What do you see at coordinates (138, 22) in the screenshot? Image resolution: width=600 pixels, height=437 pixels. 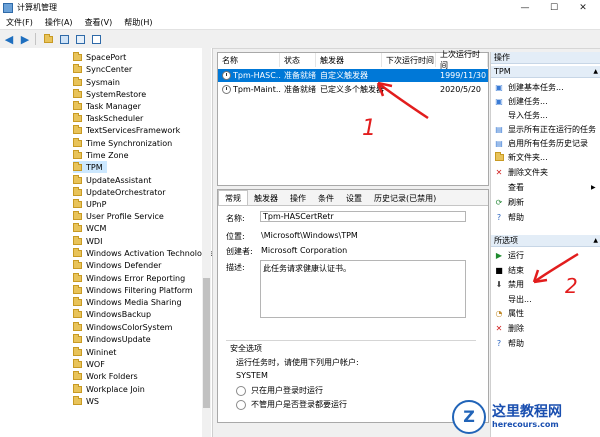 I see `menu-help: 帮助(H)` at bounding box center [138, 22].